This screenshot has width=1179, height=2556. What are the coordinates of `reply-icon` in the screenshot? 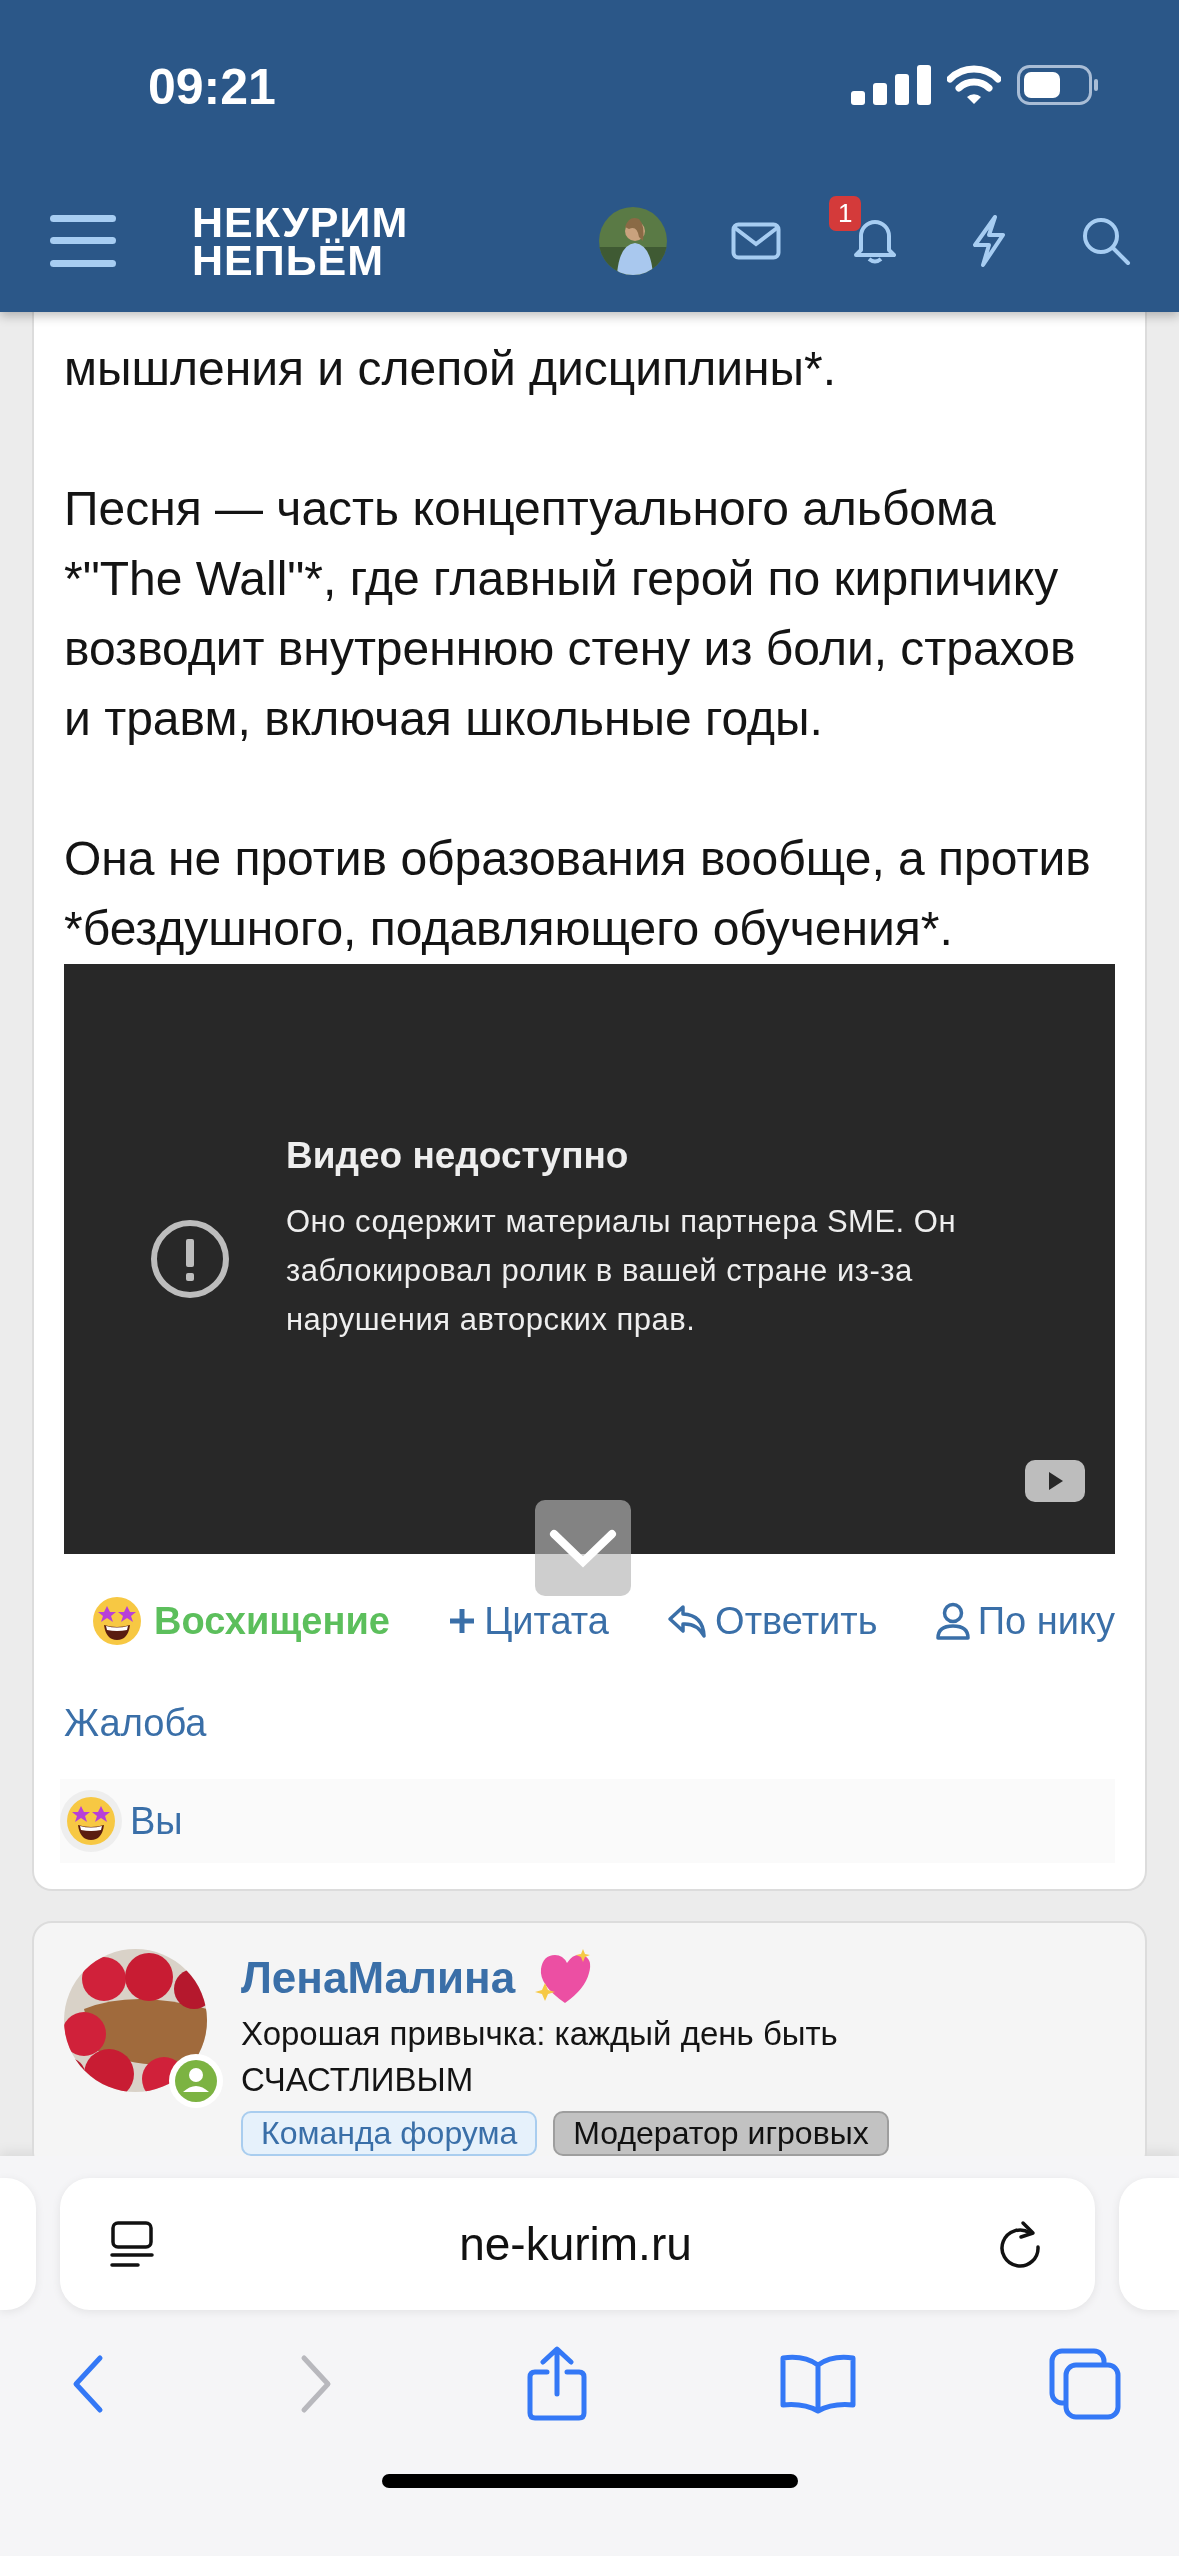 It's located at (687, 1621).